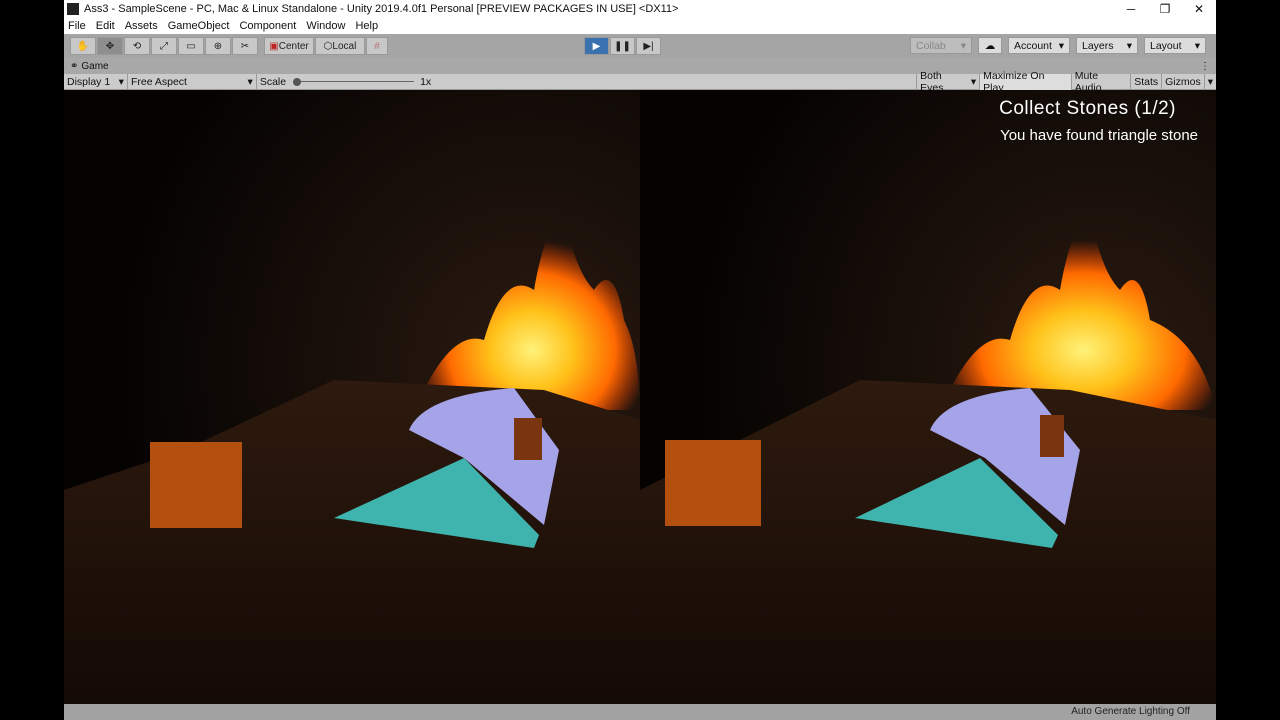 The image size is (1280, 720). What do you see at coordinates (586, 82) in the screenshot?
I see `scale-slider: Scale 1x` at bounding box center [586, 82].